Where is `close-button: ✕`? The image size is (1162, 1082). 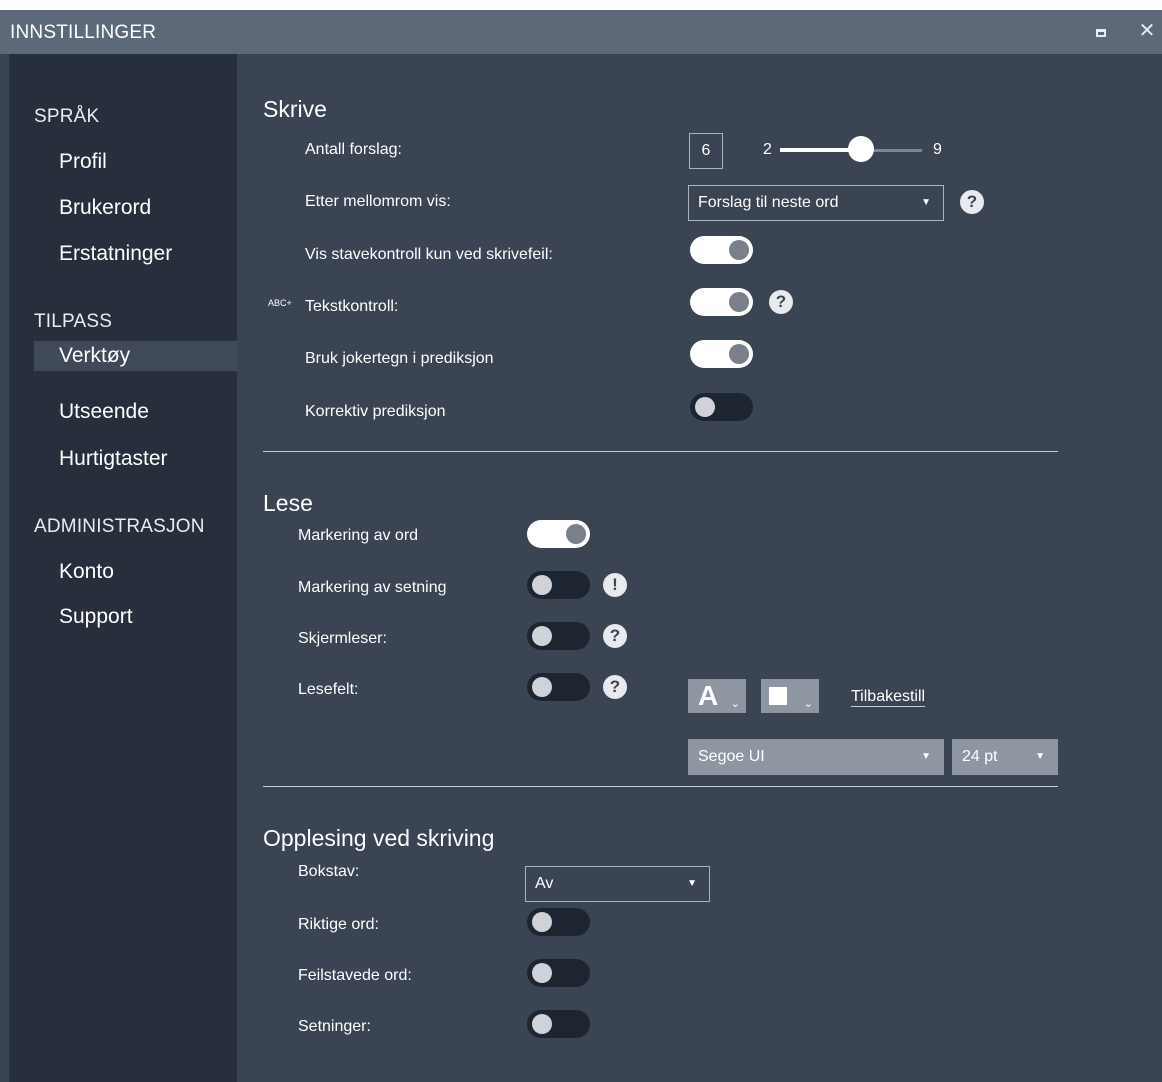
close-button: ✕ is located at coordinates (1147, 31).